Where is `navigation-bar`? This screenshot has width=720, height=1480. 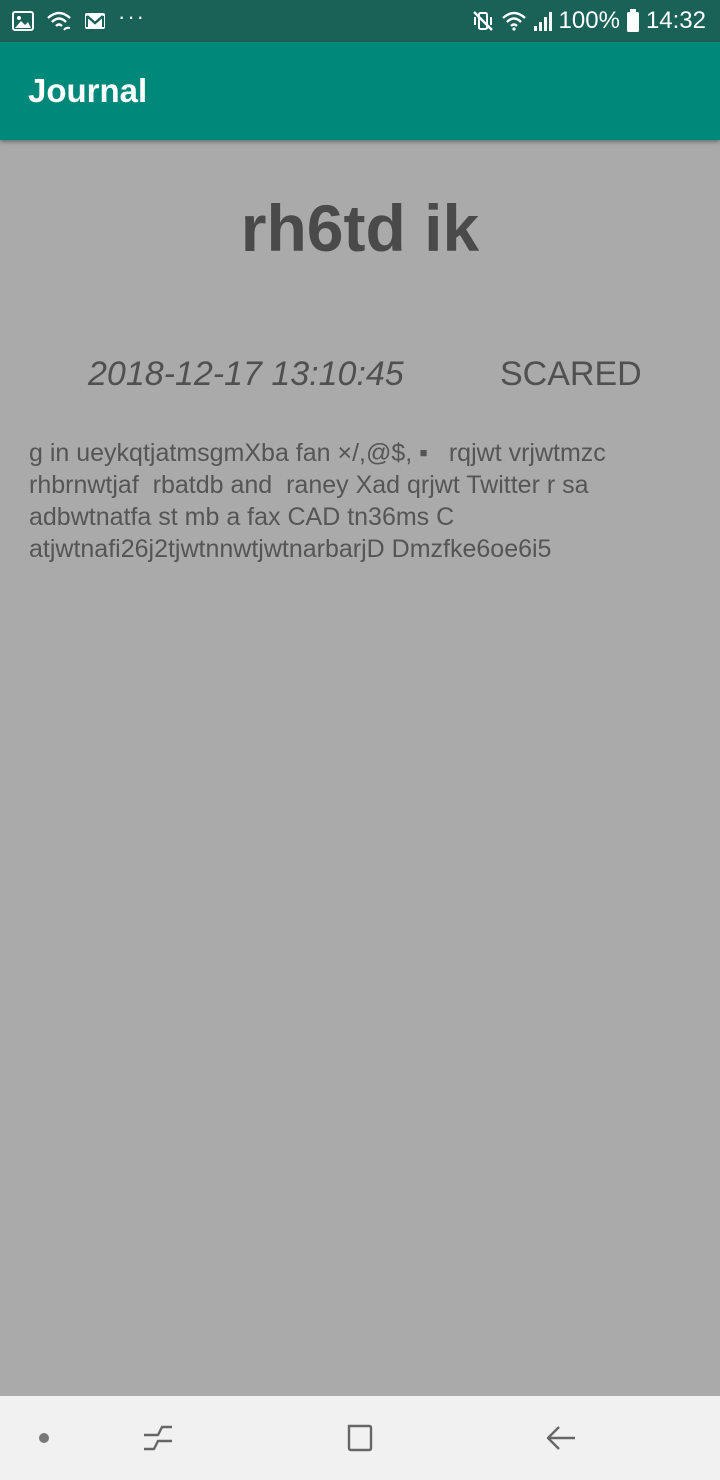
navigation-bar is located at coordinates (360, 1438).